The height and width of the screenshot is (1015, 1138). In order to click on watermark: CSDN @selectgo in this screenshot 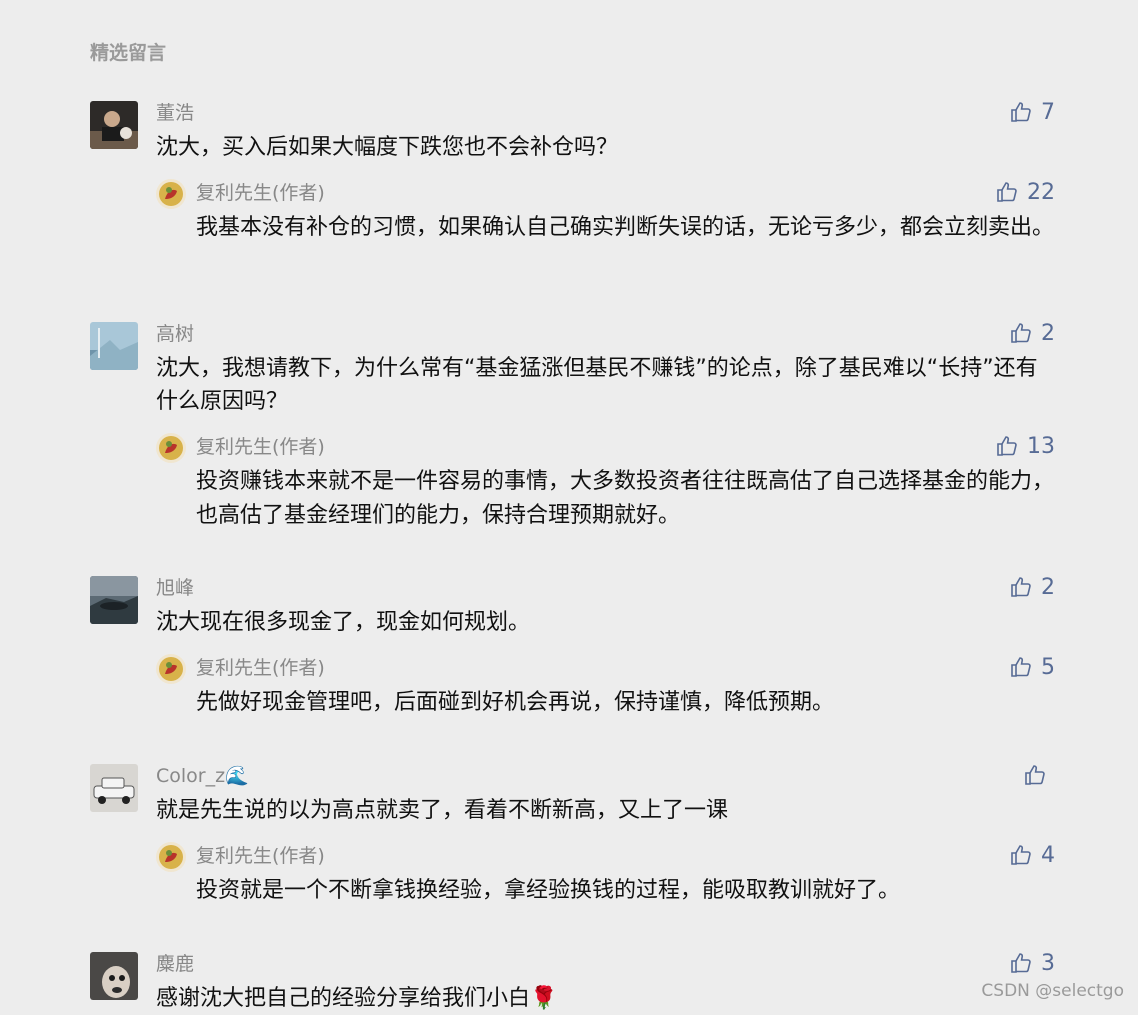, I will do `click(1052, 991)`.